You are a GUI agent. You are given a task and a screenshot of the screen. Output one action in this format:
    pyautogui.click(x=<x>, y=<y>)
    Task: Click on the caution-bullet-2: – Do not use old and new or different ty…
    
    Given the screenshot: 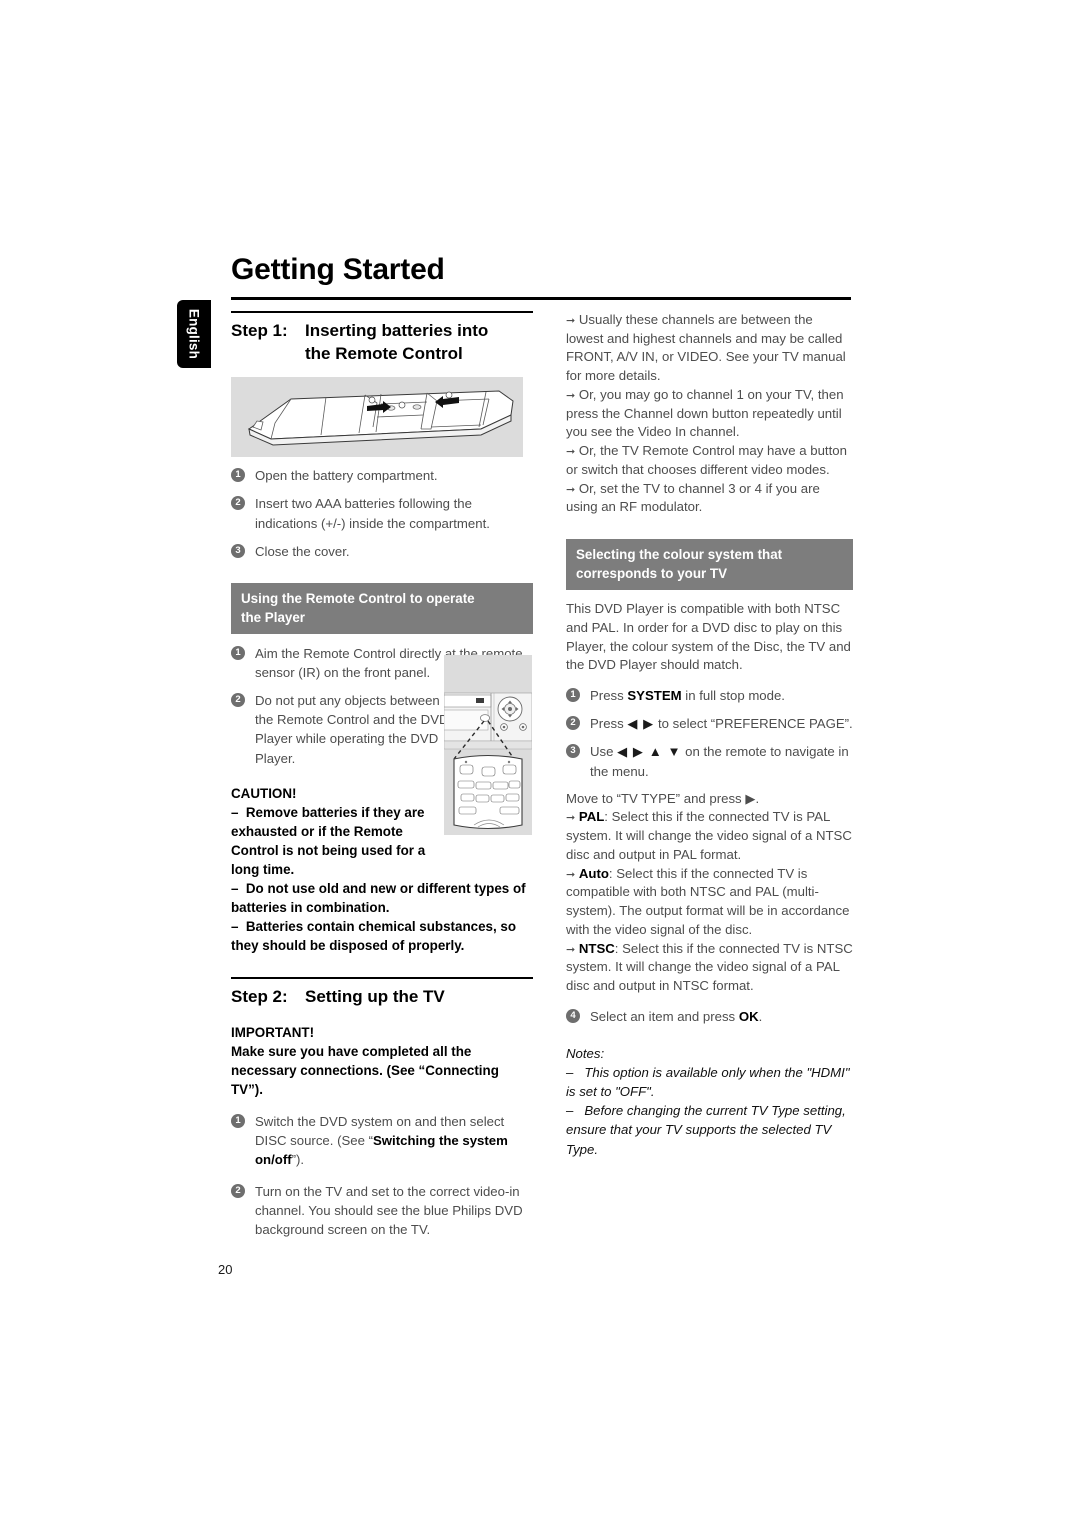 What is the action you would take?
    pyautogui.click(x=378, y=897)
    